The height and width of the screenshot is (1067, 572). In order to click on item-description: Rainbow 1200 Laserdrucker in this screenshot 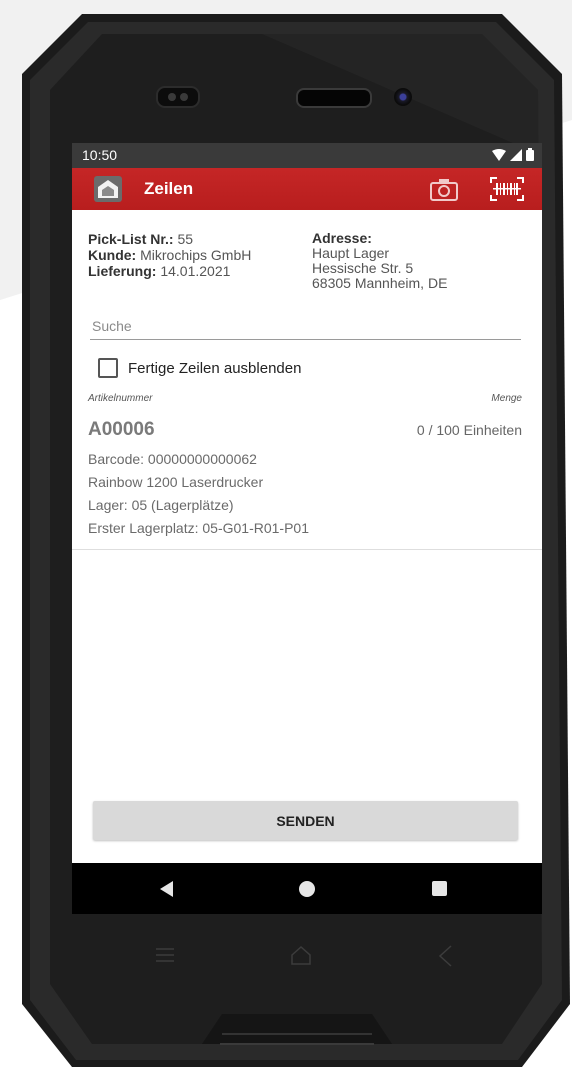, I will do `click(176, 482)`.